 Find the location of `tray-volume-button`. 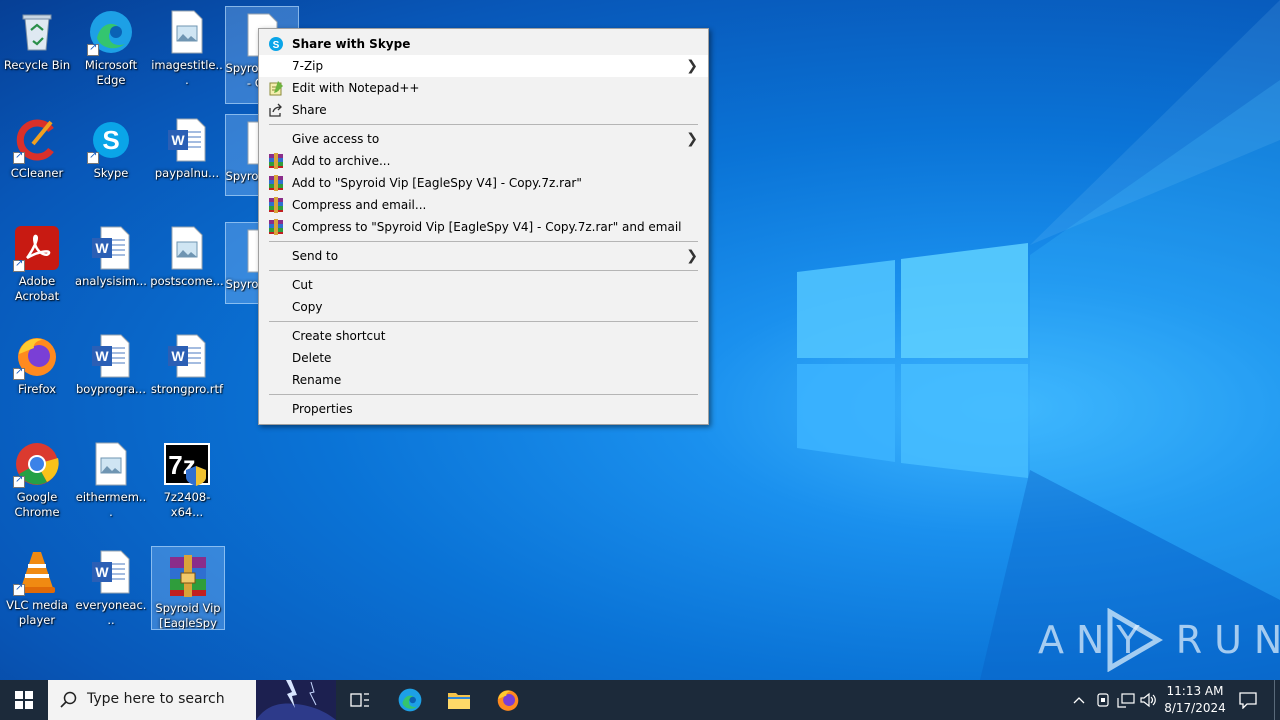

tray-volume-button is located at coordinates (1149, 700).